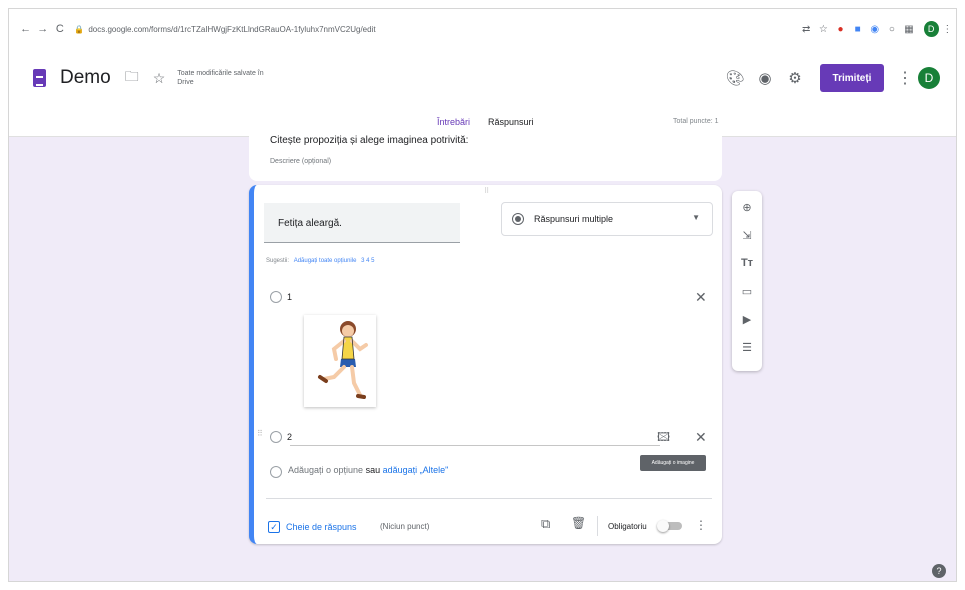 The image size is (965, 590). Describe the element at coordinates (747, 291) in the screenshot. I see `add-image-icon: ▭` at that location.